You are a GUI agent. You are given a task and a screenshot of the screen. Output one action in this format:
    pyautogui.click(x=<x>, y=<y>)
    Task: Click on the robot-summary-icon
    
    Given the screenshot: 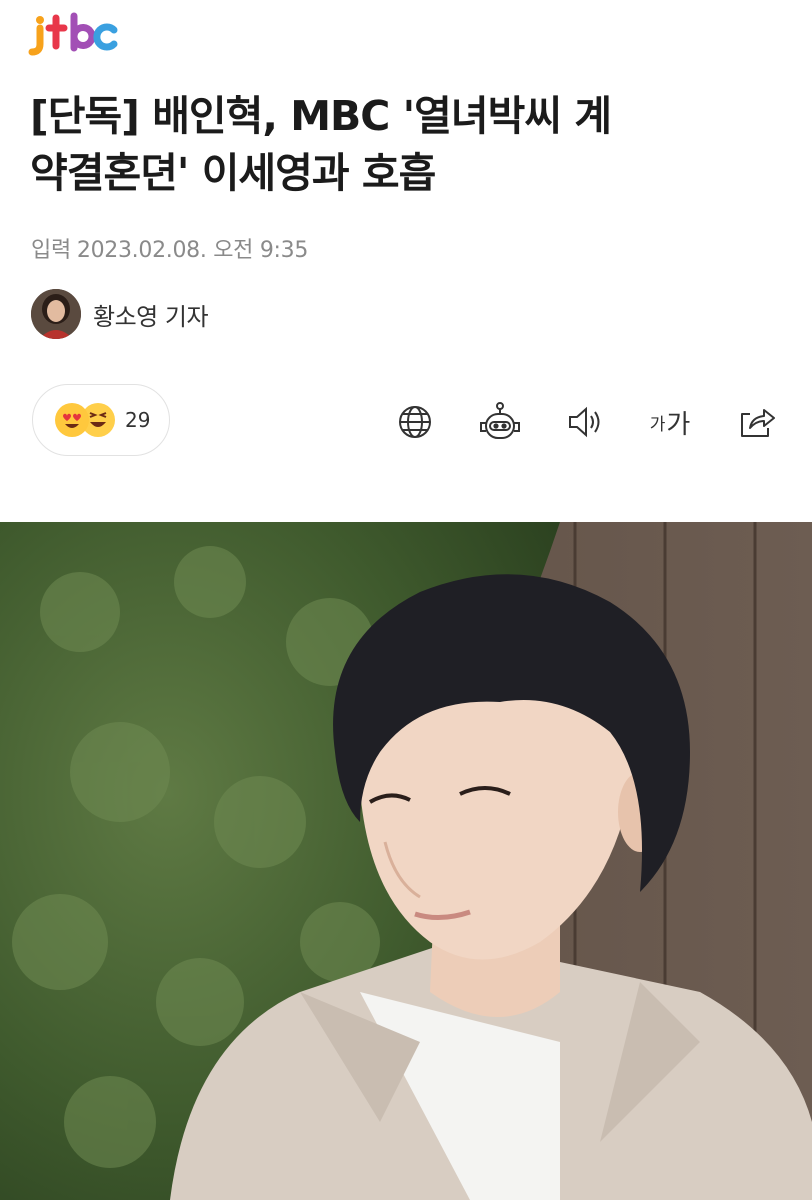 What is the action you would take?
    pyautogui.click(x=500, y=422)
    